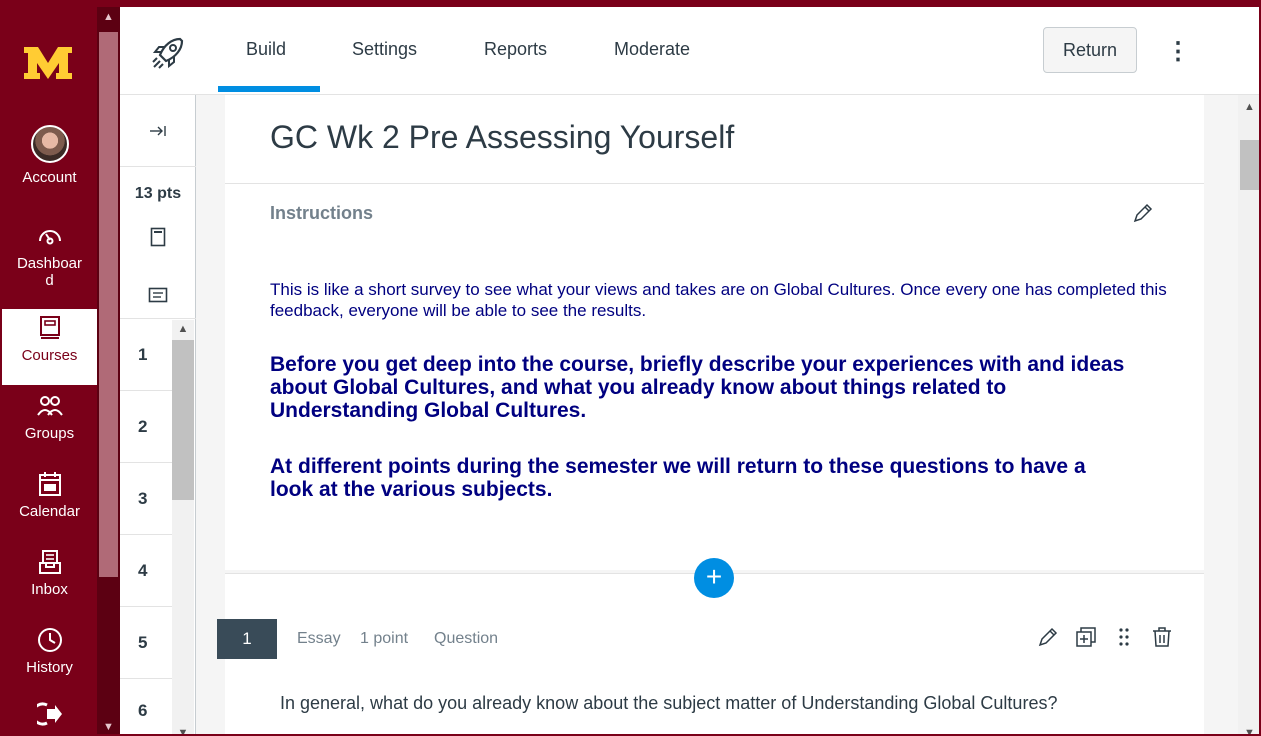 The width and height of the screenshot is (1261, 736). Describe the element at coordinates (269, 89) in the screenshot. I see `active-tab-indicator` at that location.